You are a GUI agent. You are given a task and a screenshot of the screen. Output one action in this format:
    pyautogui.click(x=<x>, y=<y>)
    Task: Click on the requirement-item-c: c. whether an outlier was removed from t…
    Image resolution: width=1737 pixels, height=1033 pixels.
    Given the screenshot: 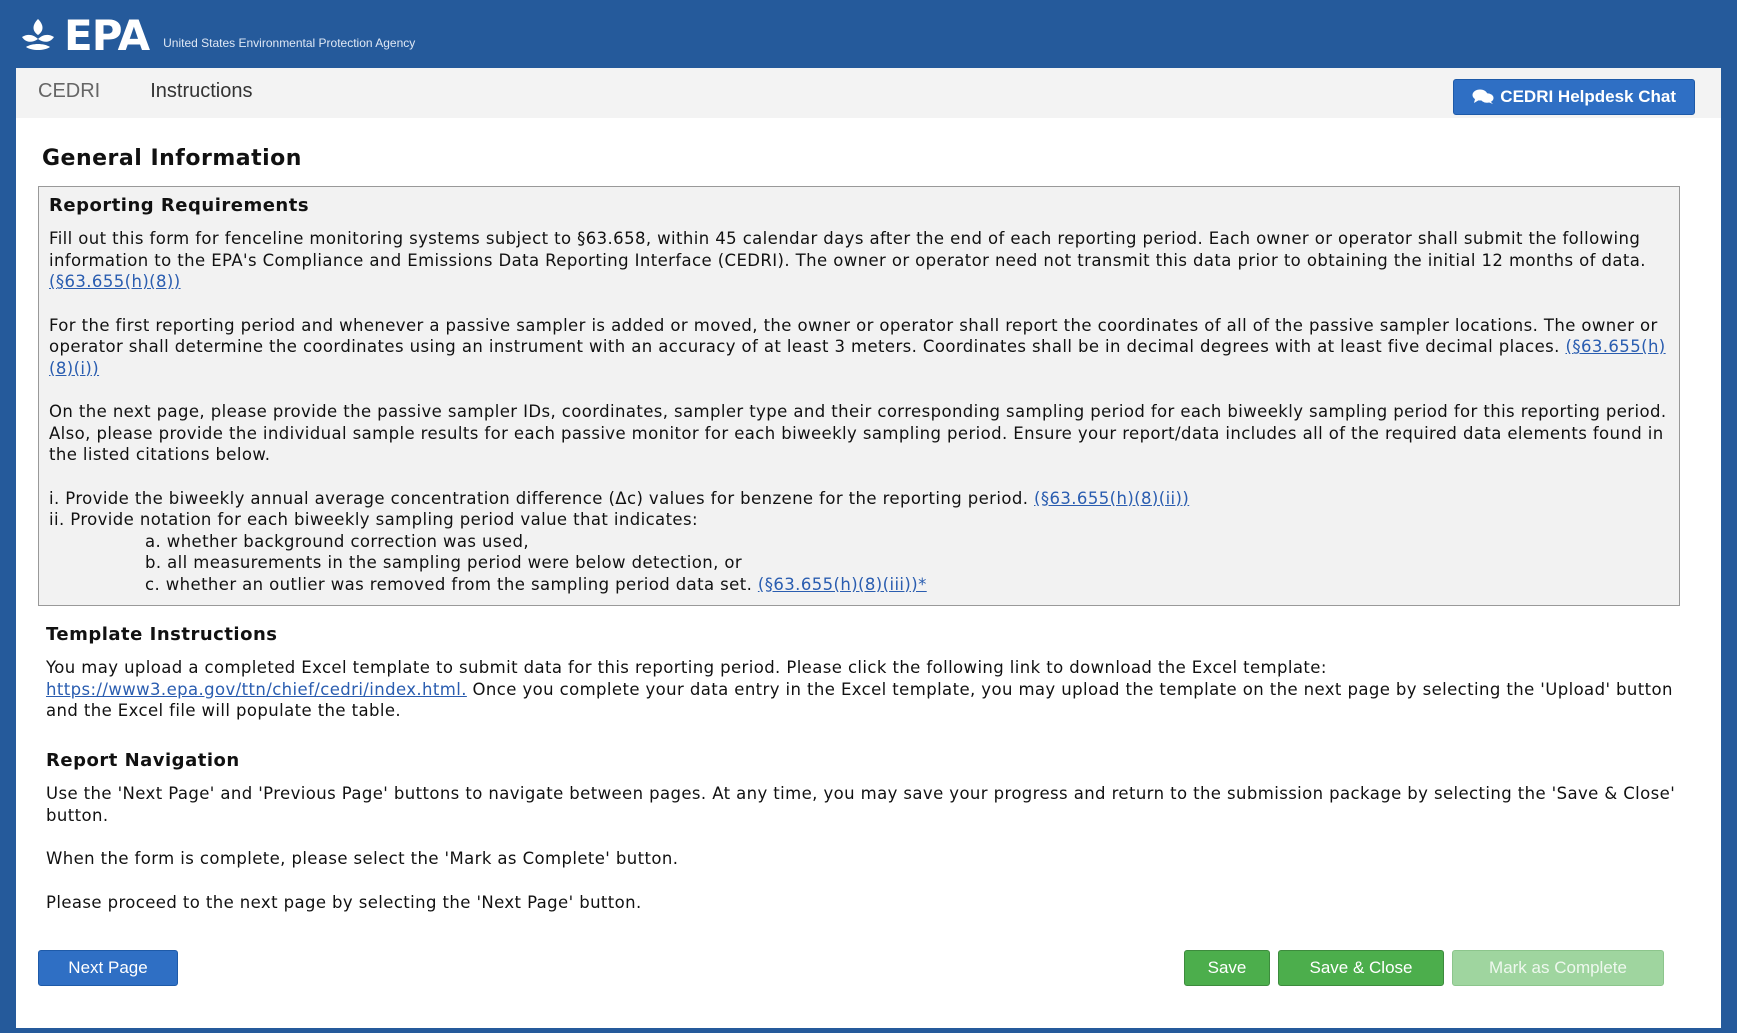 What is the action you would take?
    pyautogui.click(x=859, y=585)
    